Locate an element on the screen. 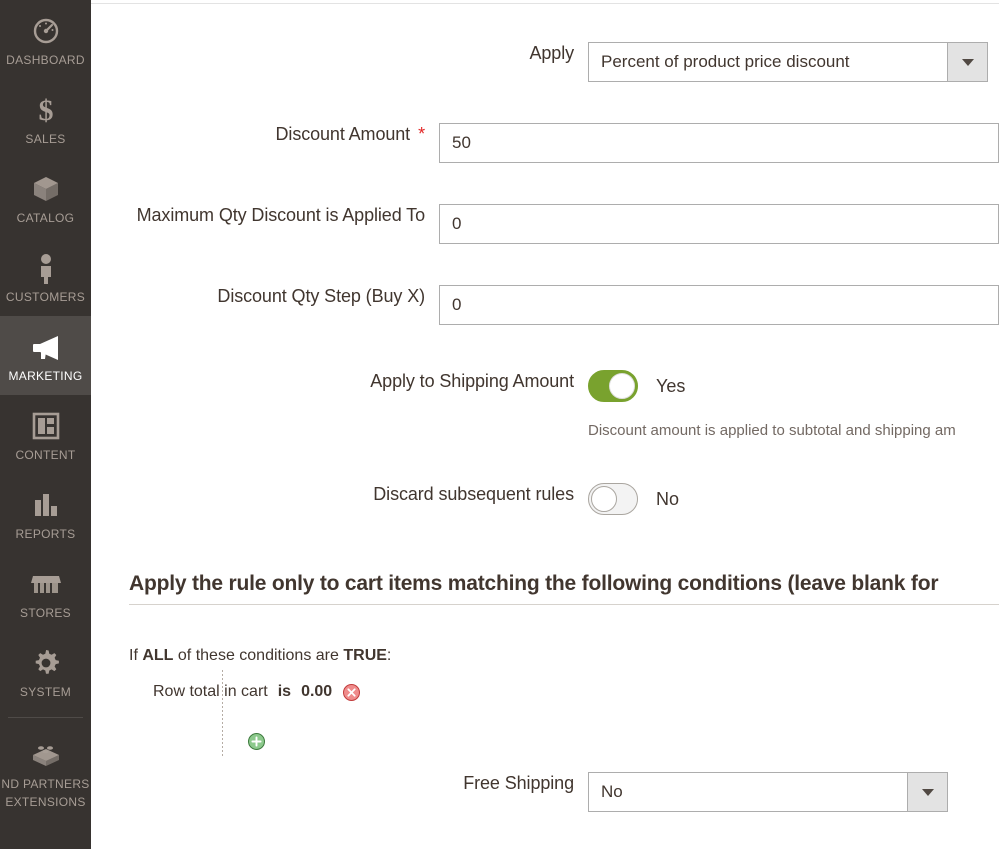 The width and height of the screenshot is (999, 849). field-control-apply: Percent of product price discount is located at coordinates (793, 64).